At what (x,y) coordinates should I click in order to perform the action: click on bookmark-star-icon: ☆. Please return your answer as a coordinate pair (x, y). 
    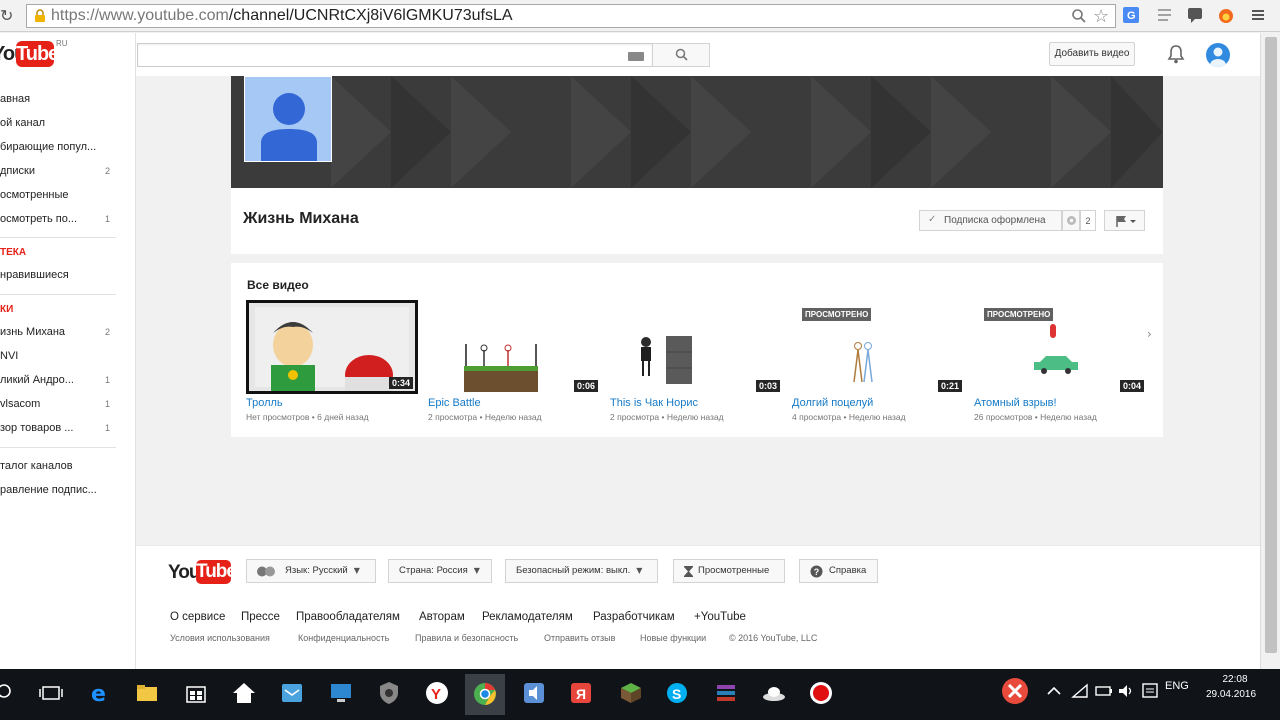
    Looking at the image, I should click on (1101, 16).